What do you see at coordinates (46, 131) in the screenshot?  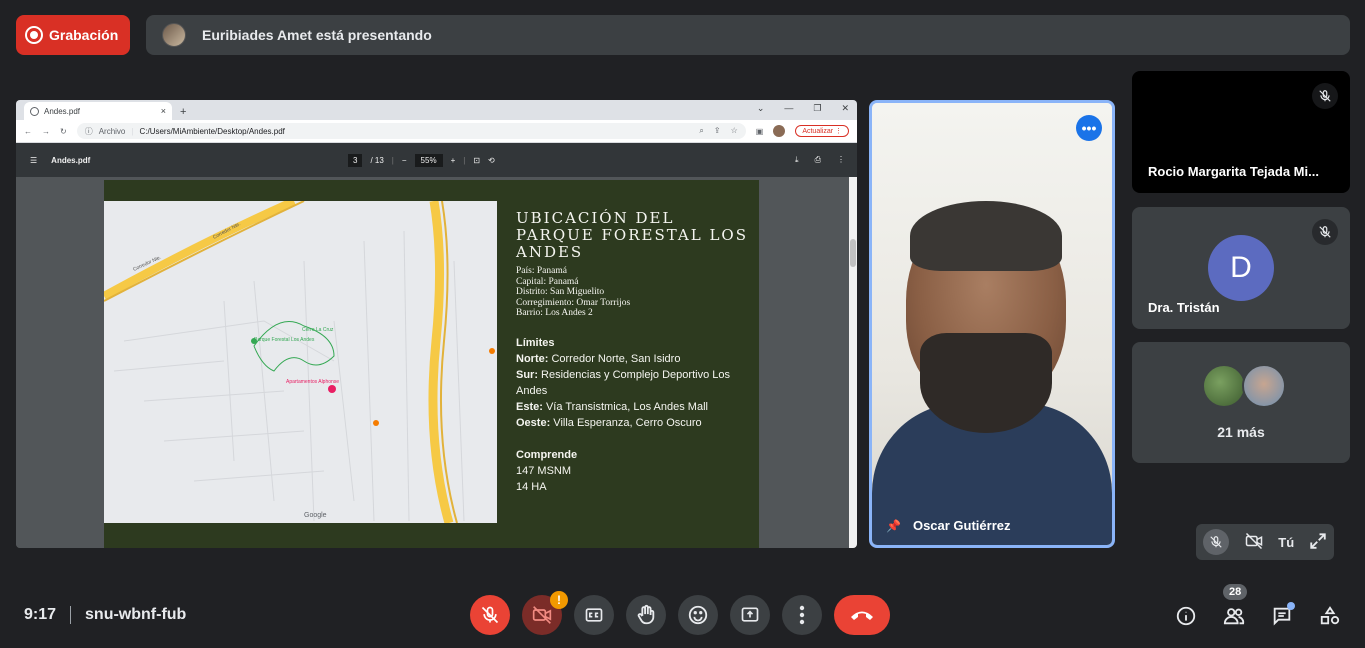 I see `forward-icon: →` at bounding box center [46, 131].